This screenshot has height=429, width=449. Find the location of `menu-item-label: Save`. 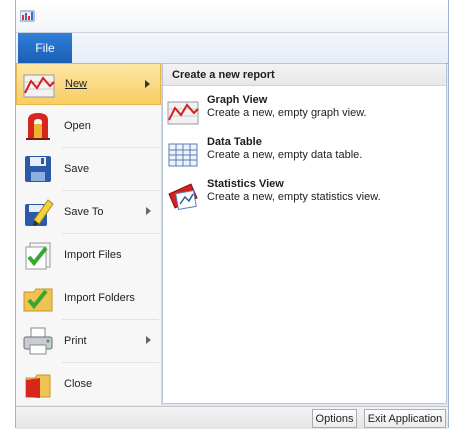

menu-item-label: Save is located at coordinates (77, 169).